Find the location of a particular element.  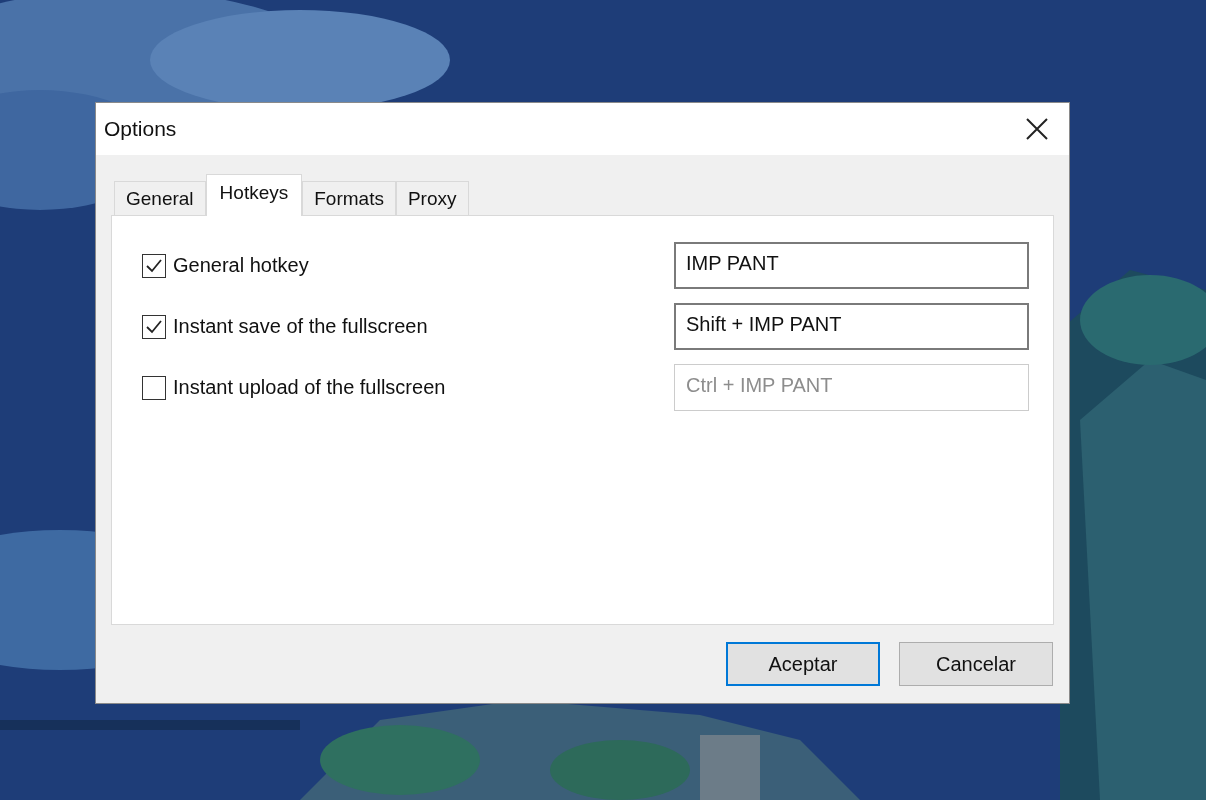

window-title: Options is located at coordinates (140, 129).